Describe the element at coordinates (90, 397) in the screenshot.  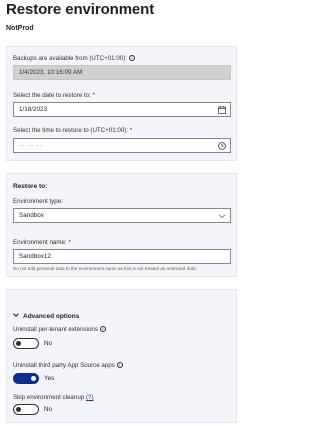
I see `skip-cleanup-help-link: (?)` at that location.